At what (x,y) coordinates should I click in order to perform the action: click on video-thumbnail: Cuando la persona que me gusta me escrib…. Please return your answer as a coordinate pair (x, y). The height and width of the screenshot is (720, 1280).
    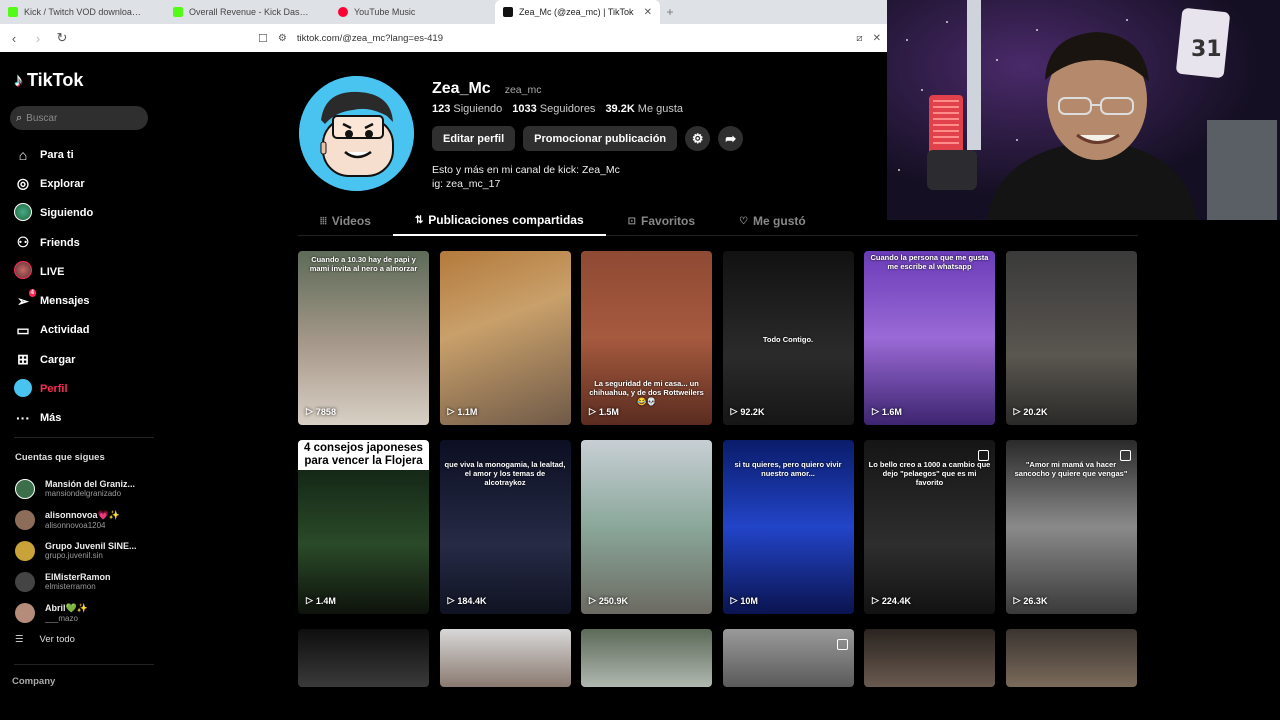
    Looking at the image, I should click on (929, 338).